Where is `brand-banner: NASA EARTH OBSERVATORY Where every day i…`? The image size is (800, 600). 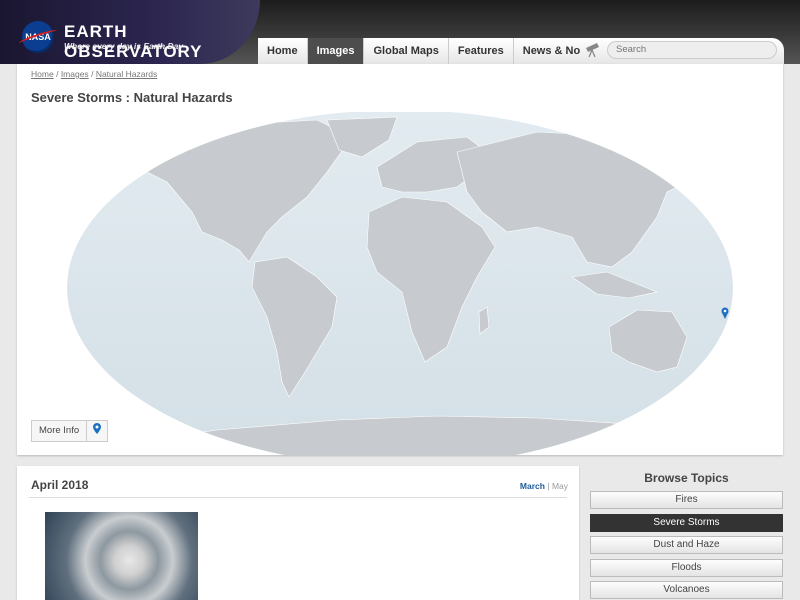 brand-banner: NASA EARTH OBSERVATORY Where every day i… is located at coordinates (130, 32).